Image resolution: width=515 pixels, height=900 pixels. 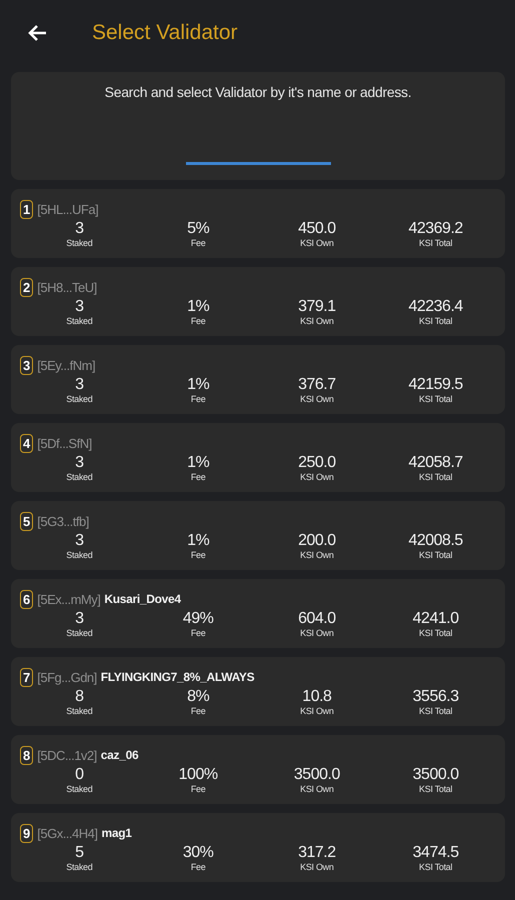 I want to click on stat-value: 0, so click(x=79, y=775).